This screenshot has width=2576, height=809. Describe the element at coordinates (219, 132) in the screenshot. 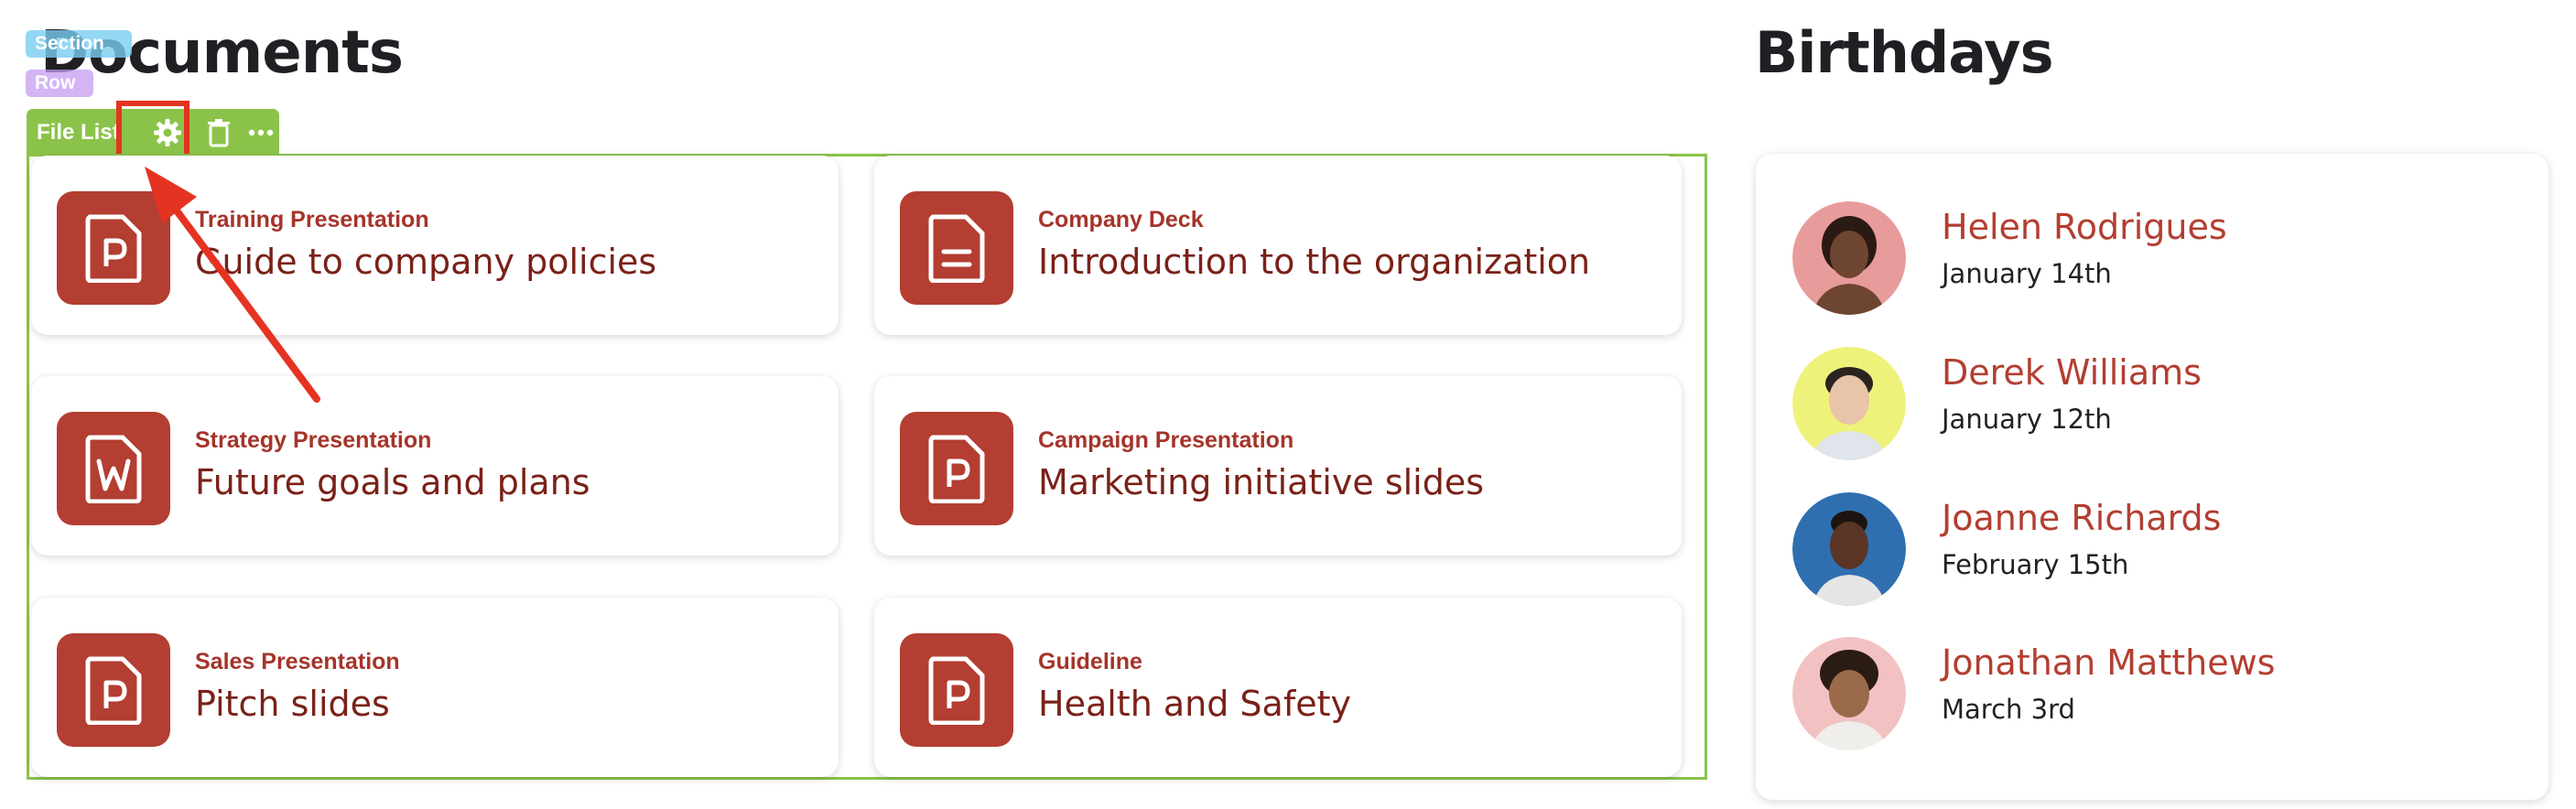

I see `trash-icon` at that location.